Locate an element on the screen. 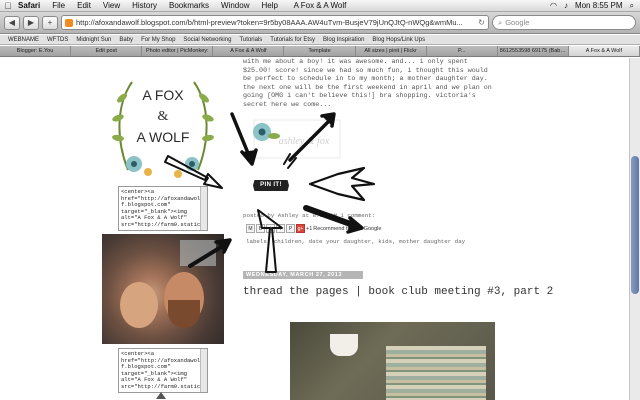 This screenshot has height=400, width=640. search-field: ⌕ Google is located at coordinates (564, 22).